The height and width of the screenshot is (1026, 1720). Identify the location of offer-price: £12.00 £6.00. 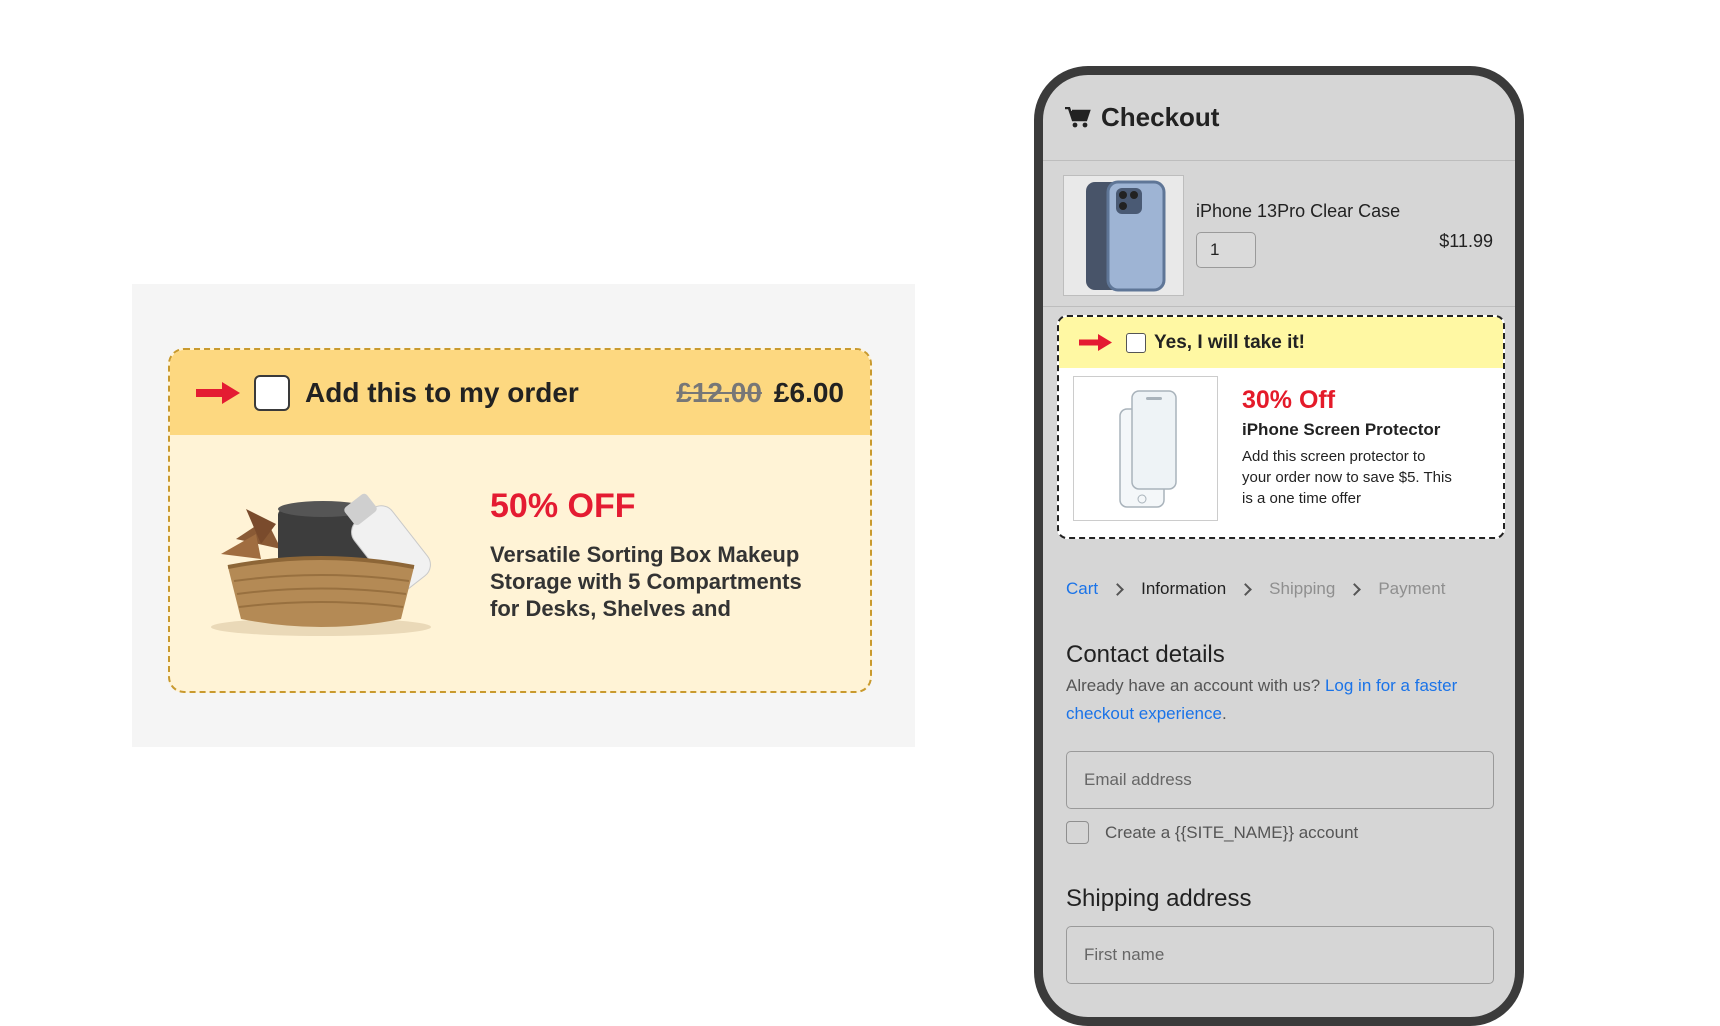
(760, 393).